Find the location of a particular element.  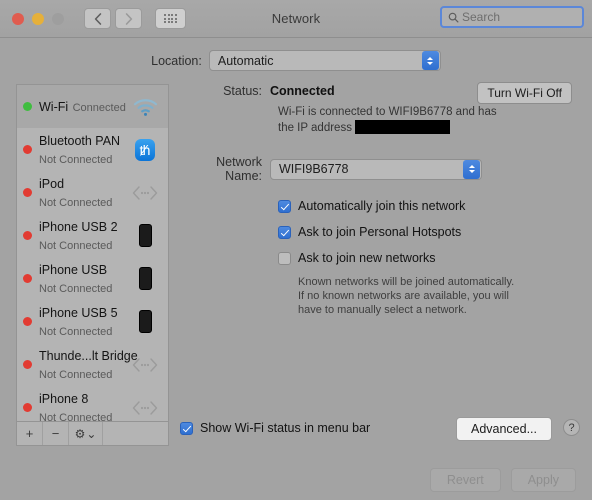

show-status-menubar-label: Show Wi-Fi status in menu bar is located at coordinates (285, 428).